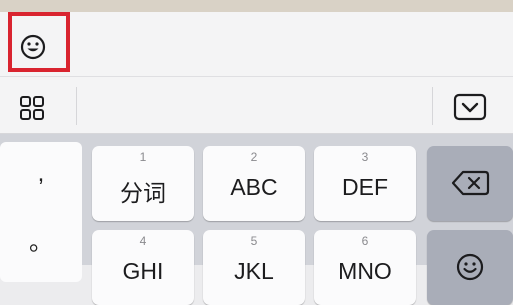 This screenshot has height=305, width=513. Describe the element at coordinates (254, 241) in the screenshot. I see `key-number: 5` at that location.